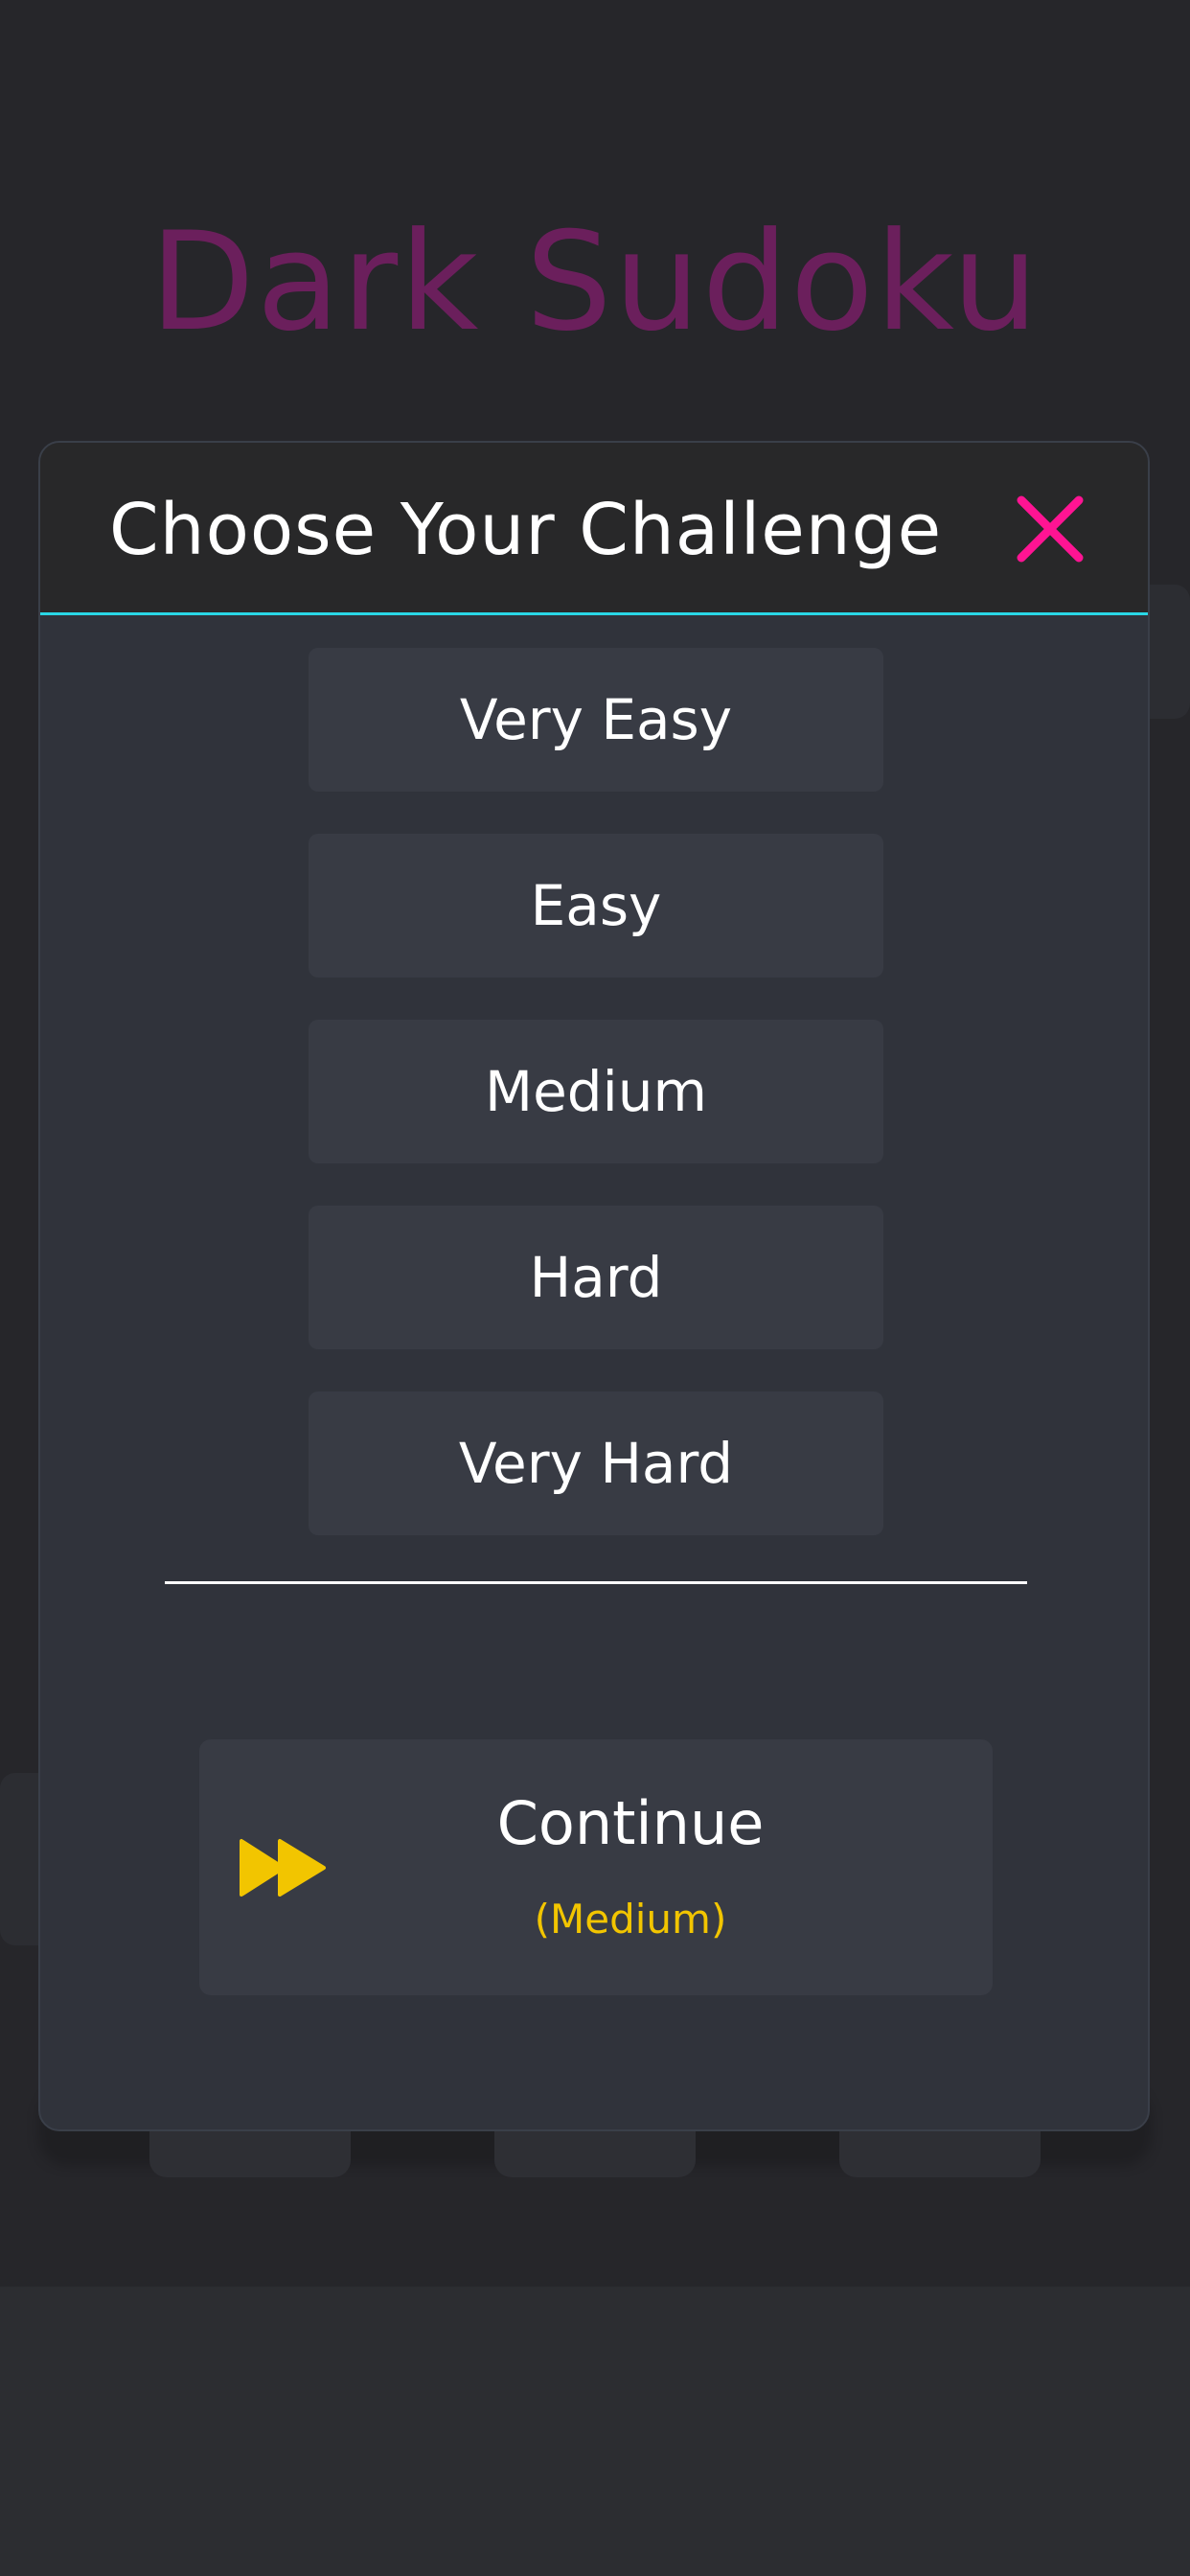 The height and width of the screenshot is (2576, 1190). I want to click on modal-title: Choose Your Challenge, so click(526, 530).